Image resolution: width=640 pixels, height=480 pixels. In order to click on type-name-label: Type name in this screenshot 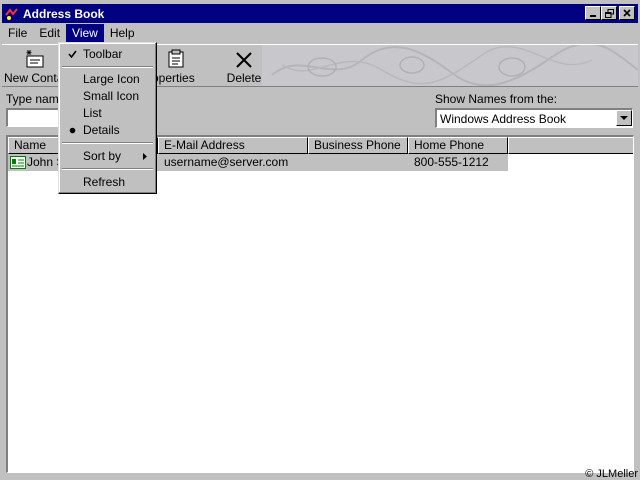, I will do `click(36, 99)`.